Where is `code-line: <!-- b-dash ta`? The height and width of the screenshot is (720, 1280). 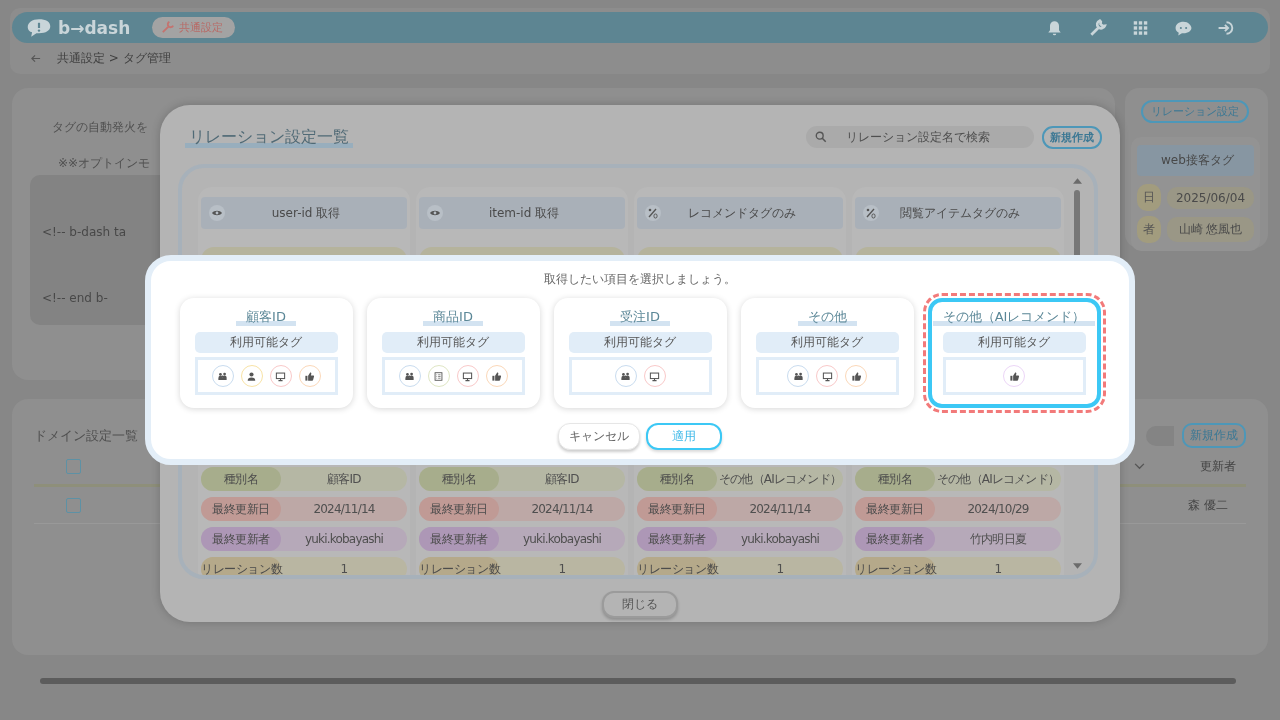 code-line: <!-- b-dash ta is located at coordinates (84, 232).